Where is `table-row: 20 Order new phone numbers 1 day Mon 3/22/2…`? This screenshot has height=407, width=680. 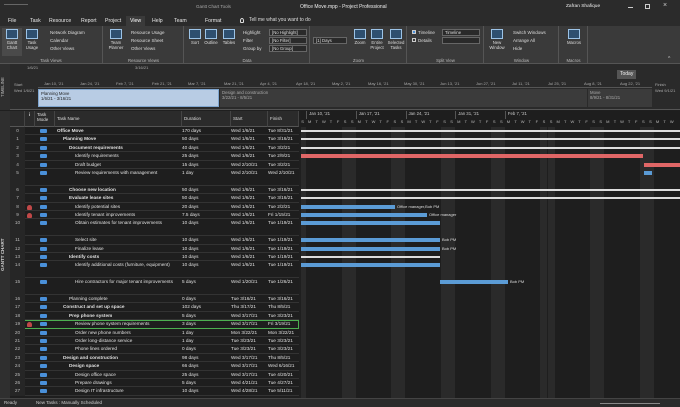
table-row: 20 Order new phone numbers 1 day Mon 3/22/2… is located at coordinates (154, 332).